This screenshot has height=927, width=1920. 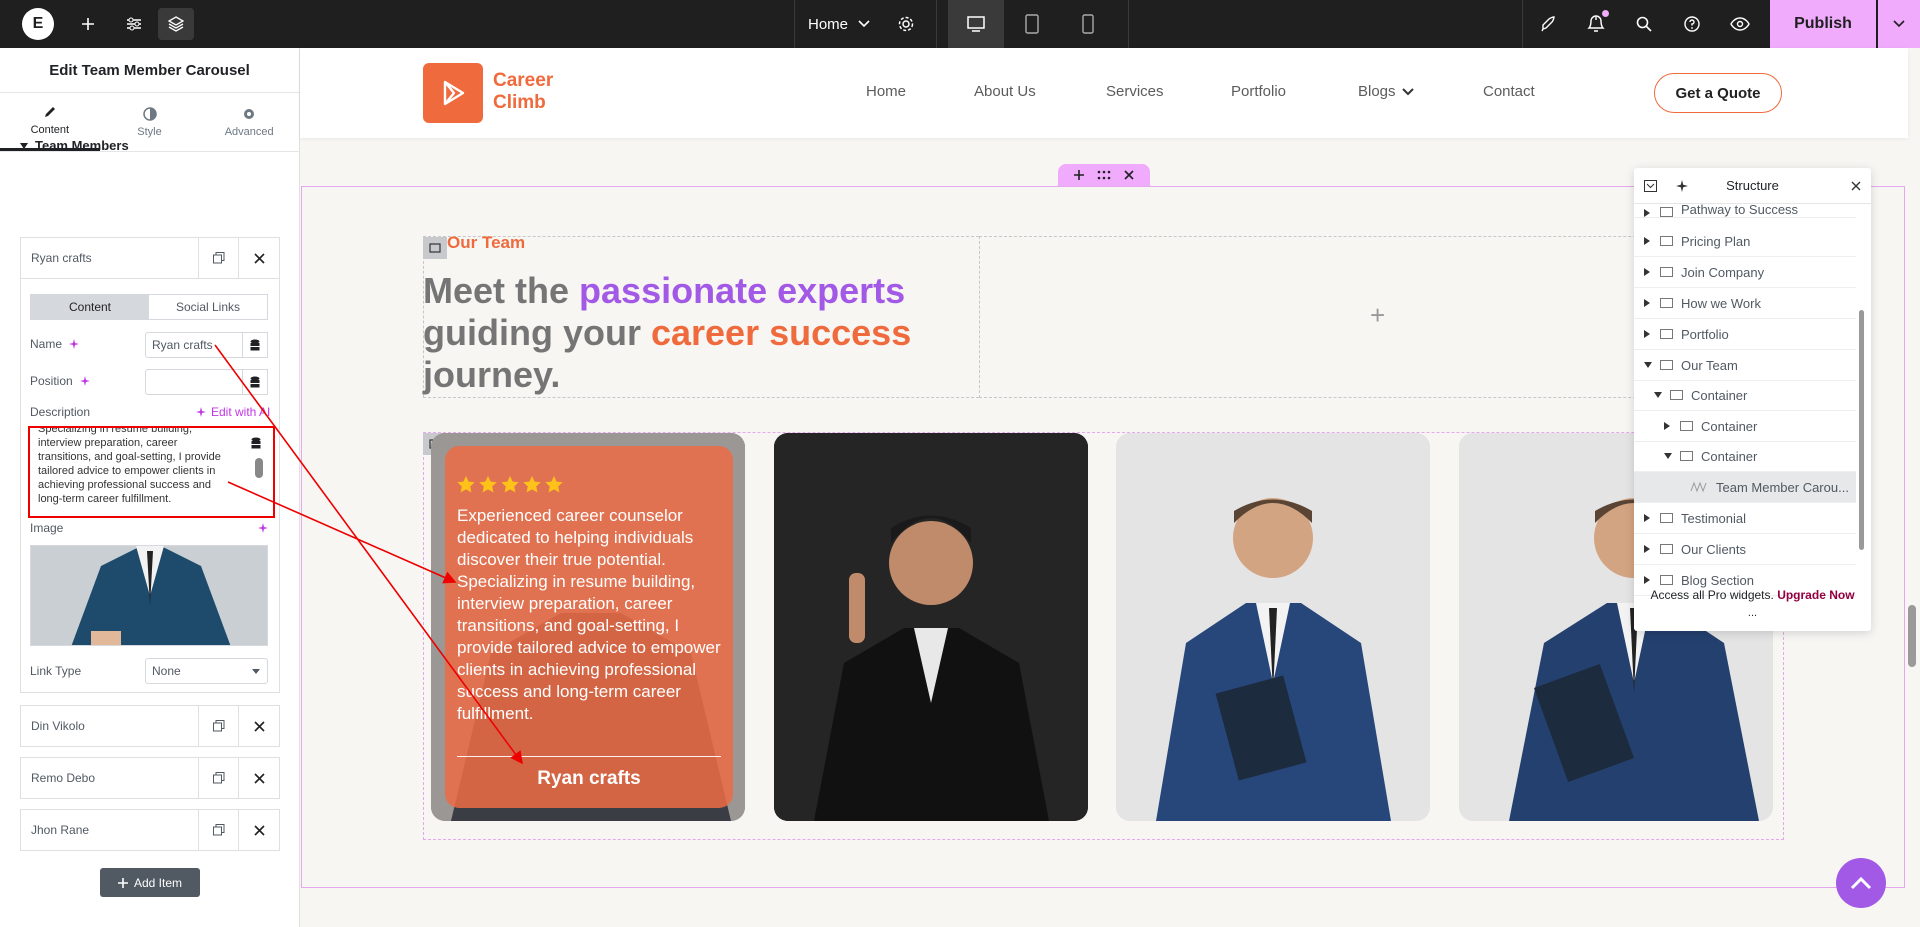 I want to click on search-button, so click(x=1644, y=24).